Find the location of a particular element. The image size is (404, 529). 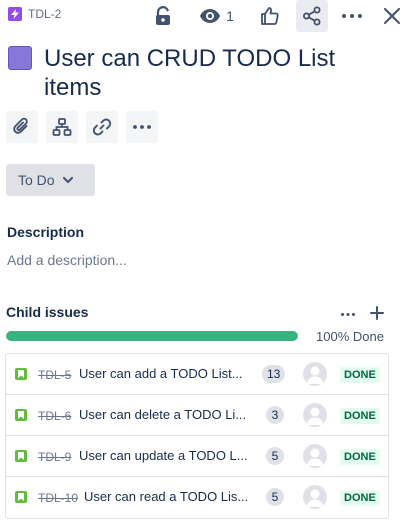

status-dropdown: To Do is located at coordinates (50, 180).